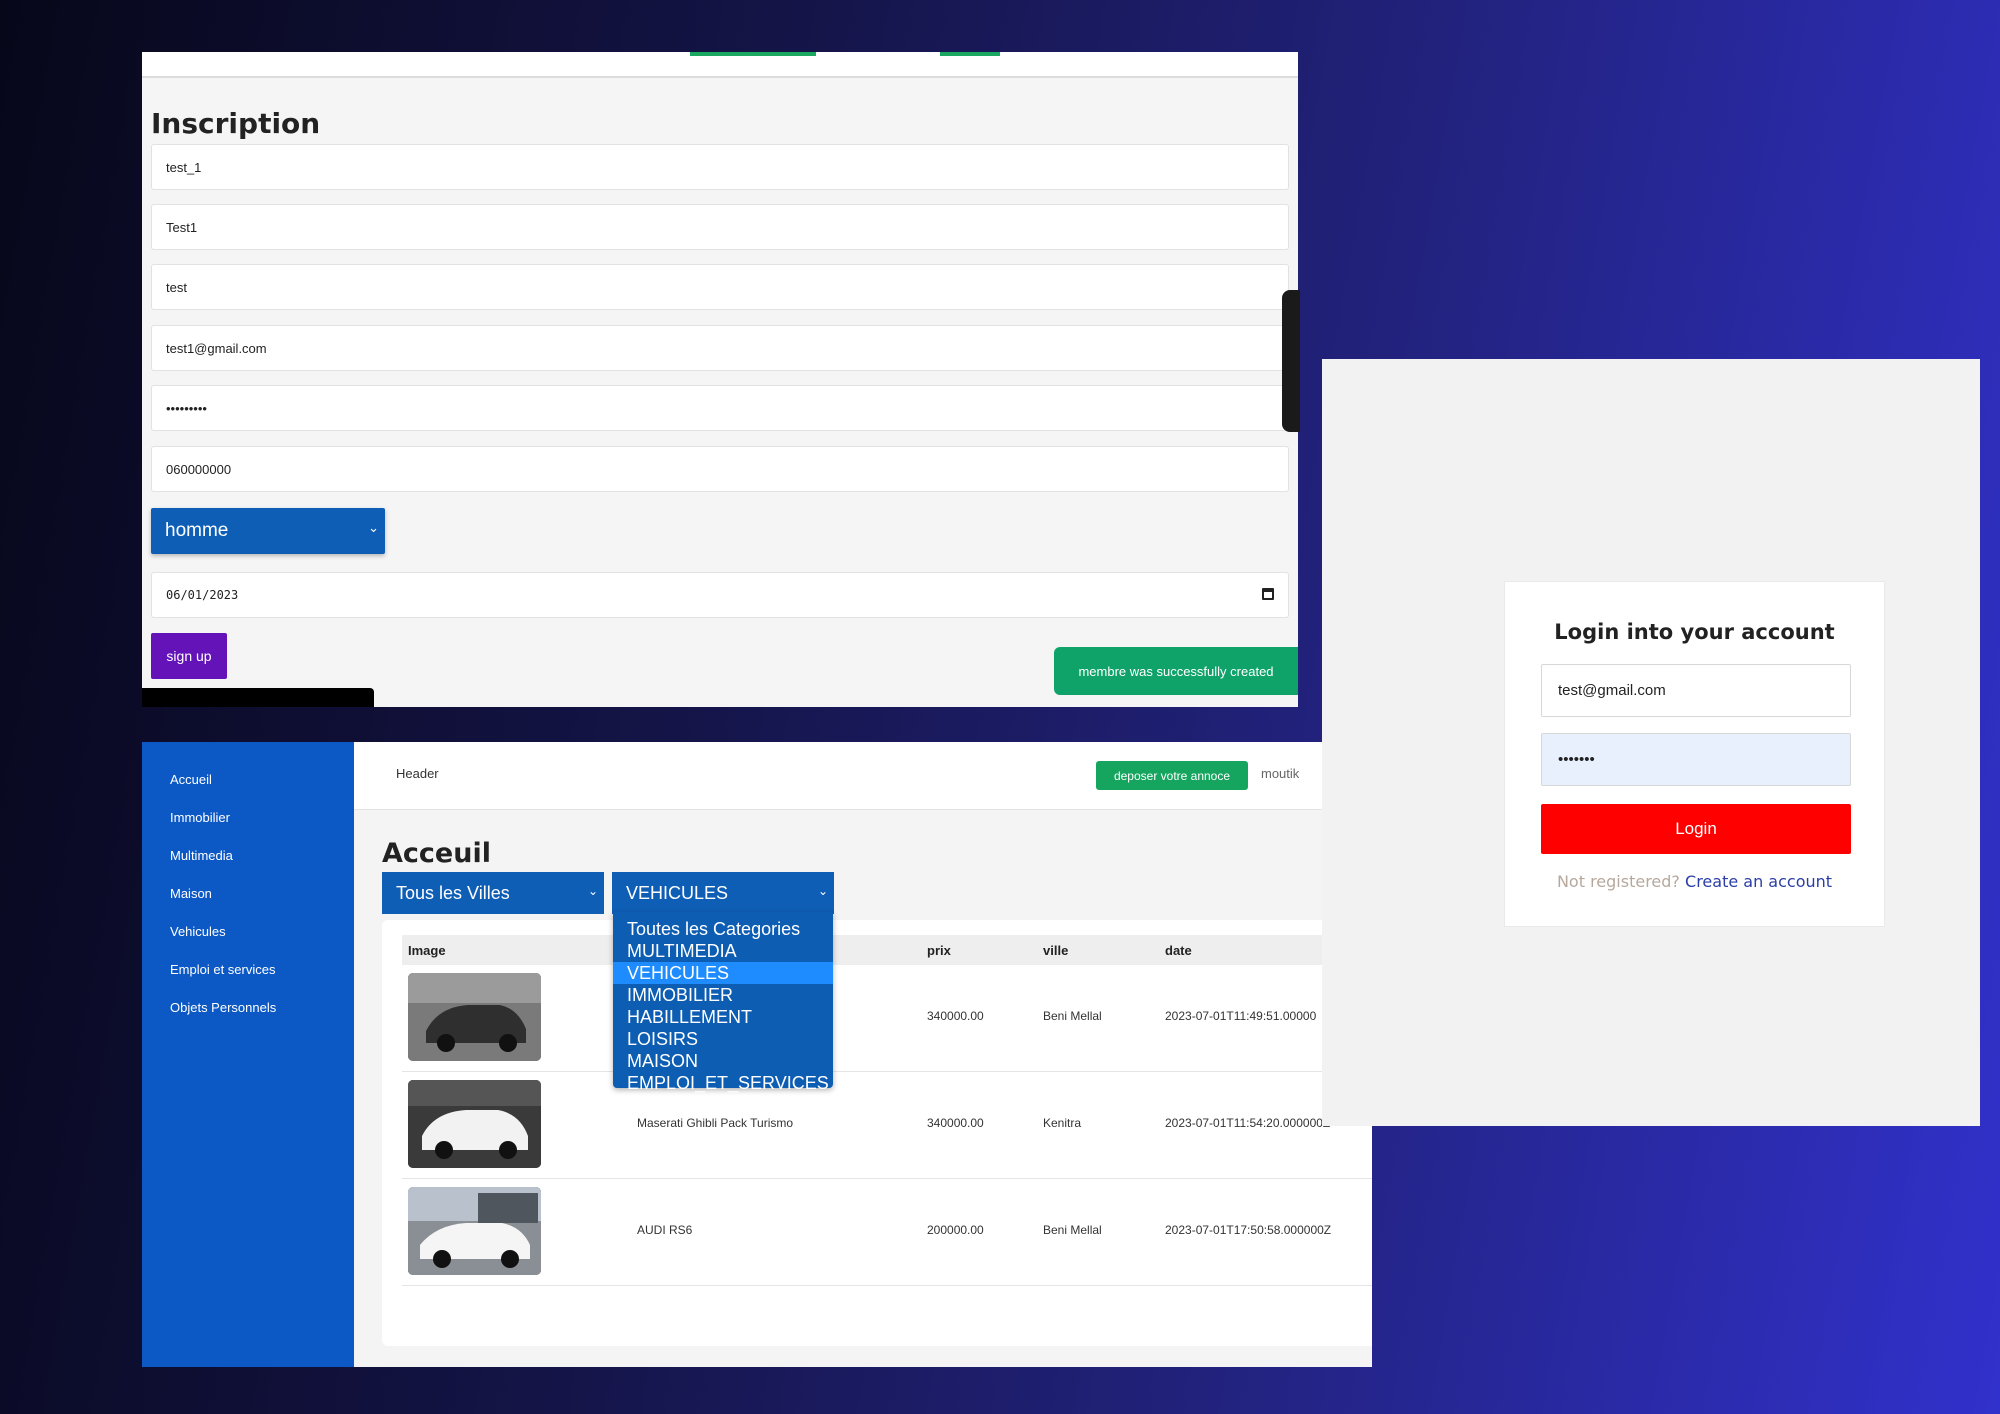 The image size is (2000, 1414). I want to click on sidebar-item-objets: Objets Personnels, so click(223, 1007).